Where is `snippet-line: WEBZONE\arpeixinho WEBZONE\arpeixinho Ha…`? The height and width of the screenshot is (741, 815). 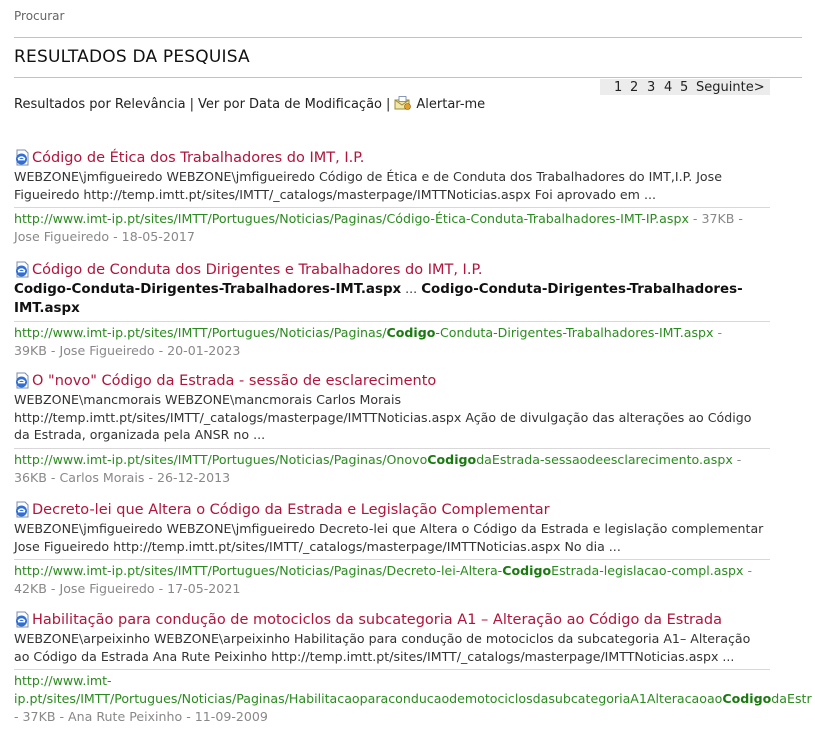
snippet-line: WEBZONE\arpeixinho WEBZONE\arpeixinho Ha… is located at coordinates (382, 638).